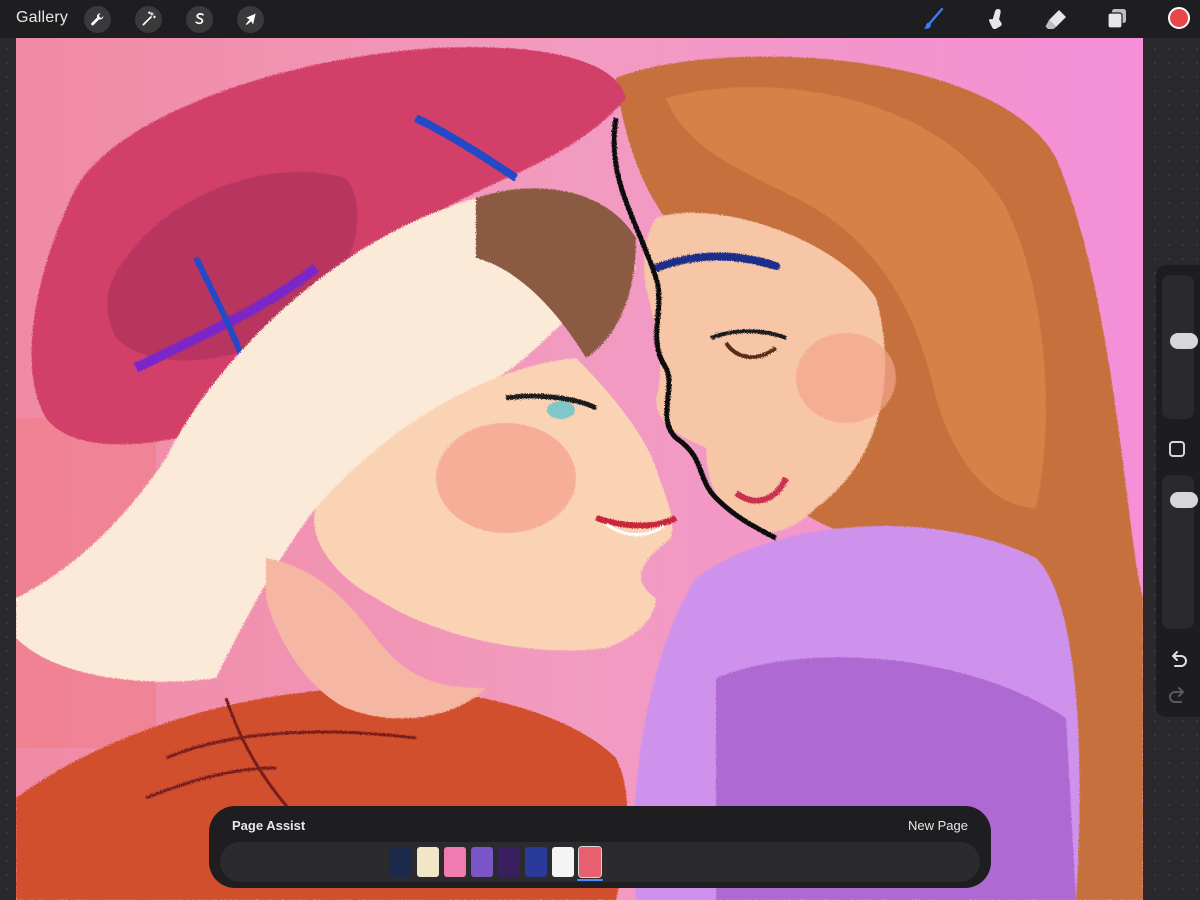 The height and width of the screenshot is (900, 1200). What do you see at coordinates (1056, 19) in the screenshot?
I see `eraser-icon` at bounding box center [1056, 19].